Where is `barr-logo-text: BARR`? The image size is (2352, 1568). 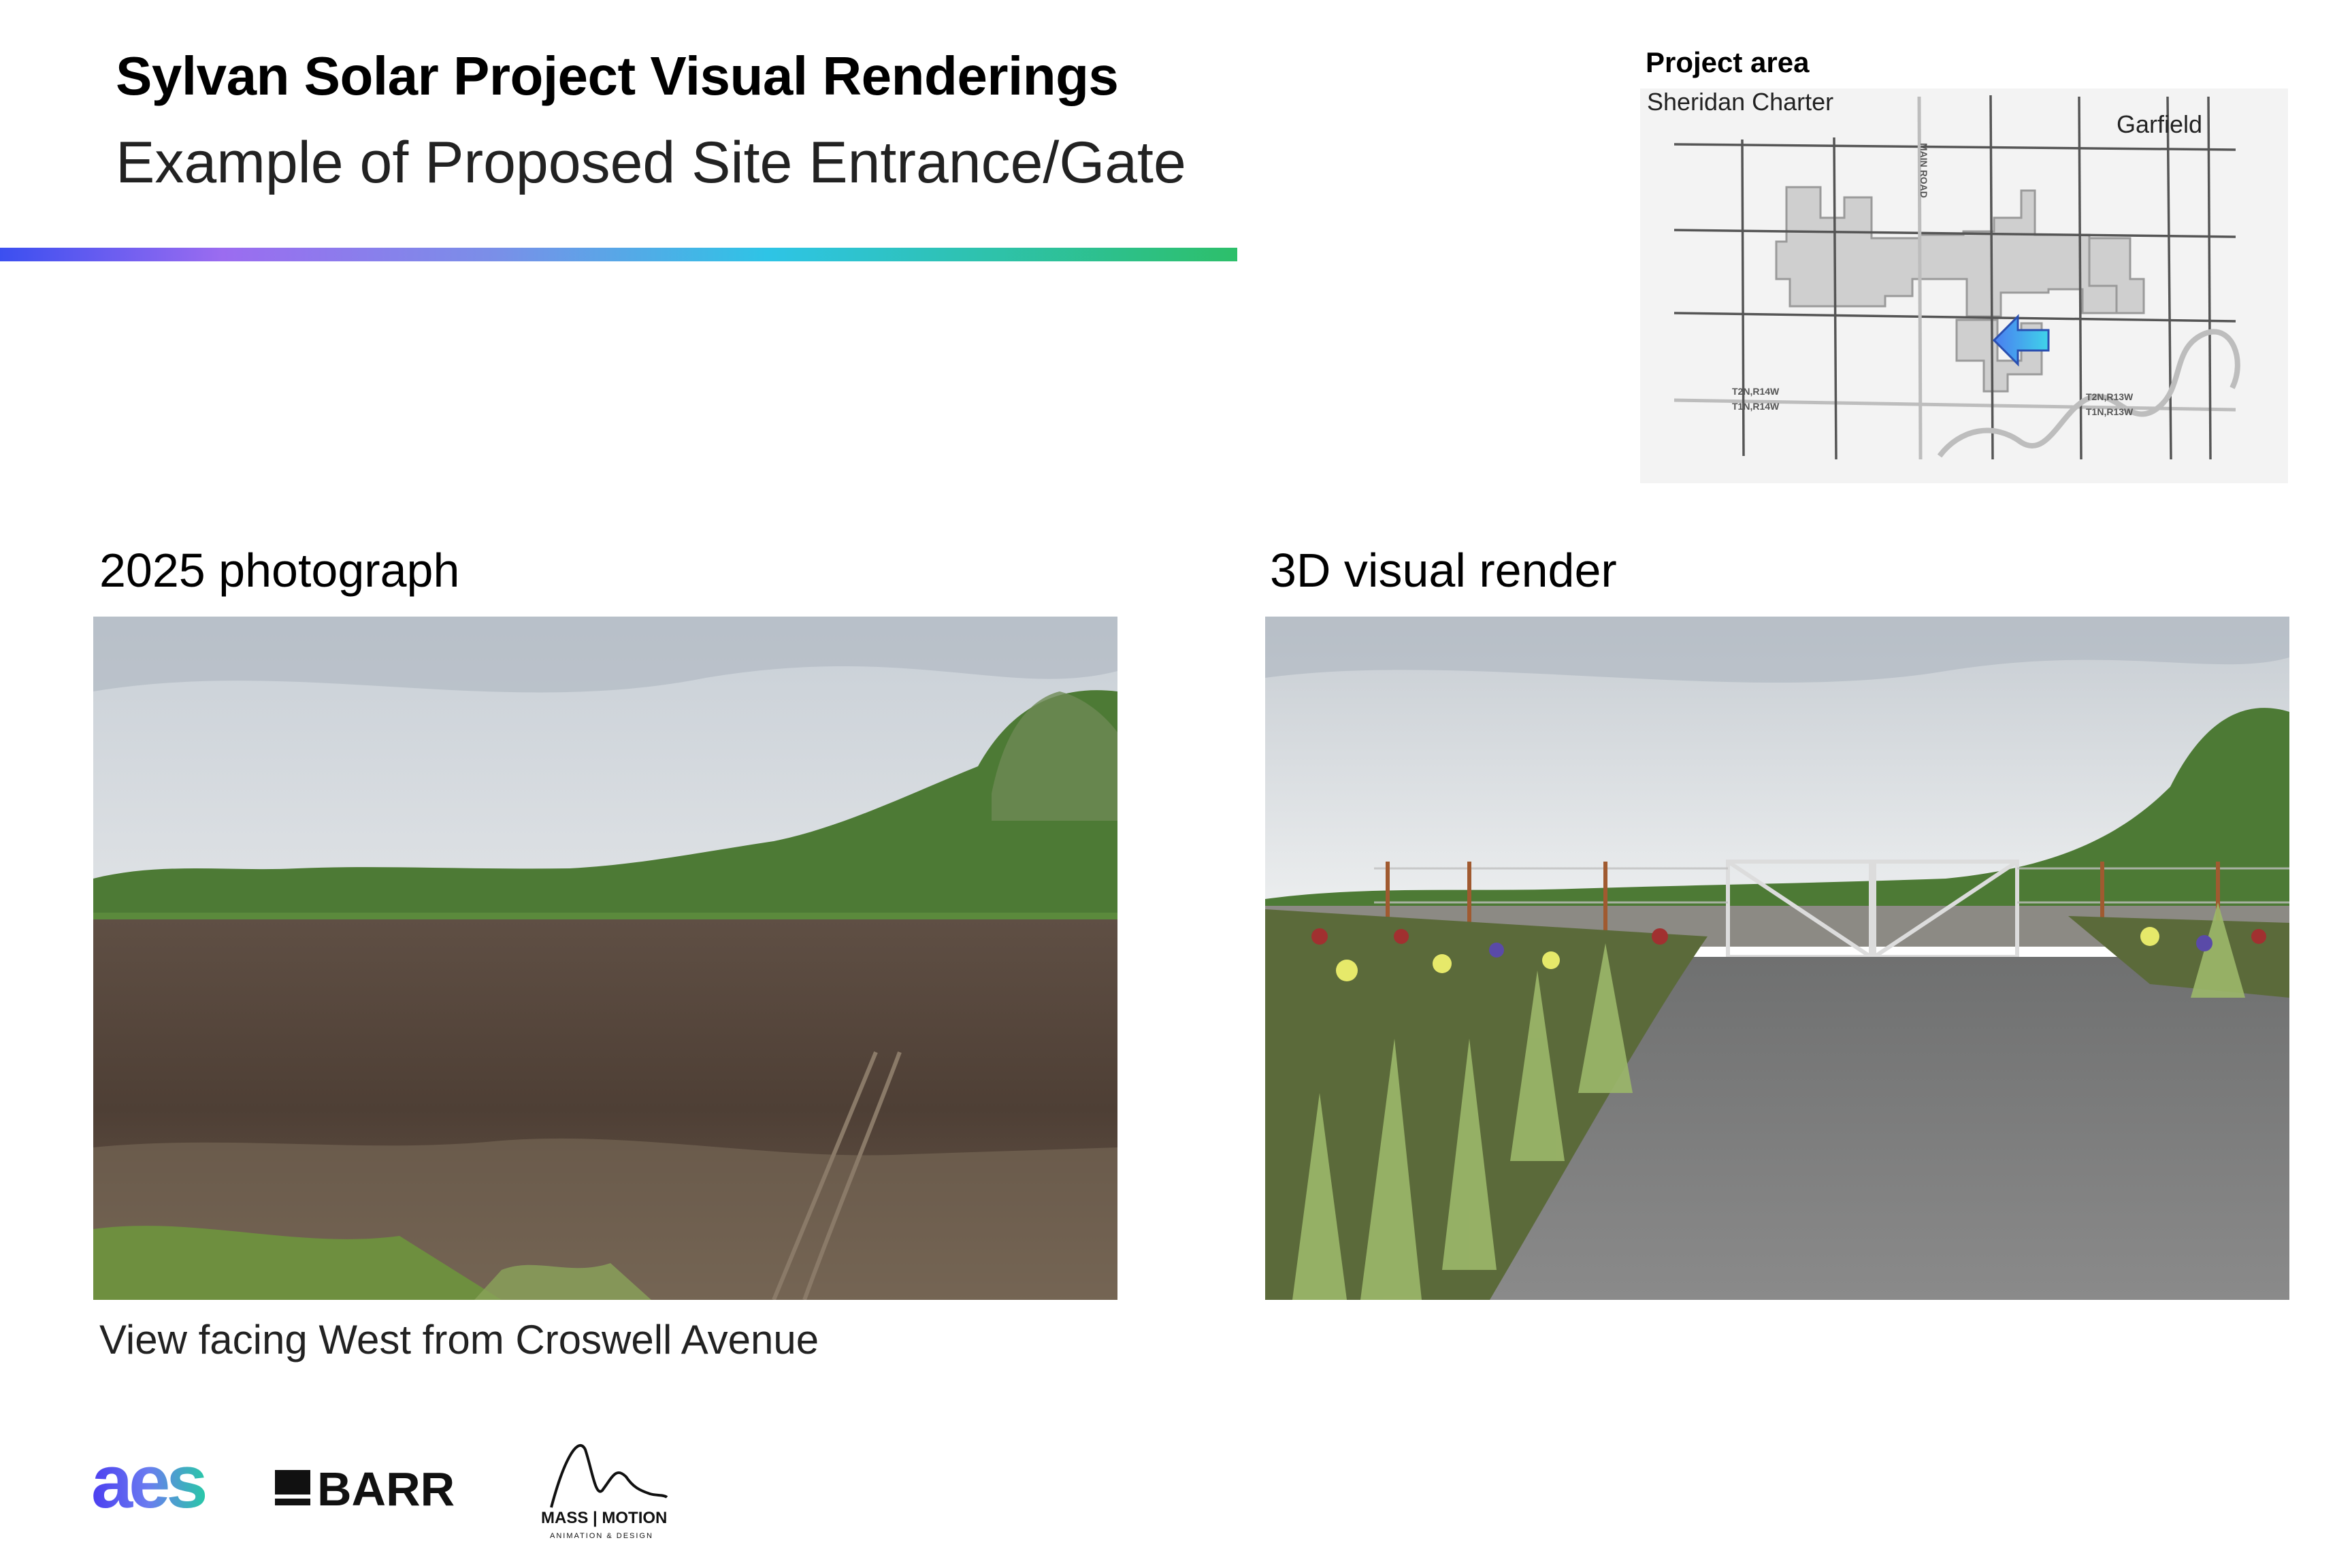 barr-logo-text: BARR is located at coordinates (386, 1487).